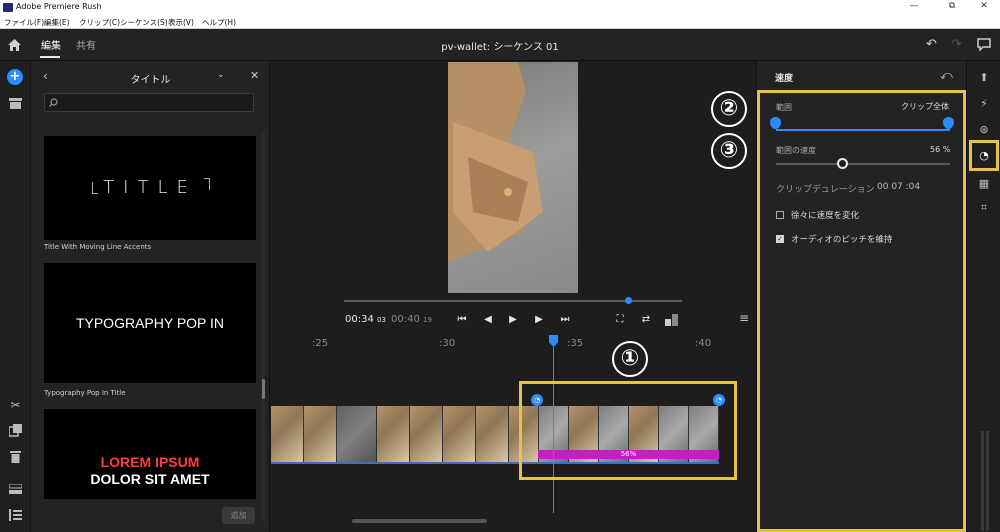 The height and width of the screenshot is (532, 1000). What do you see at coordinates (254, 75) in the screenshot?
I see `close-panel-icon: ✕` at bounding box center [254, 75].